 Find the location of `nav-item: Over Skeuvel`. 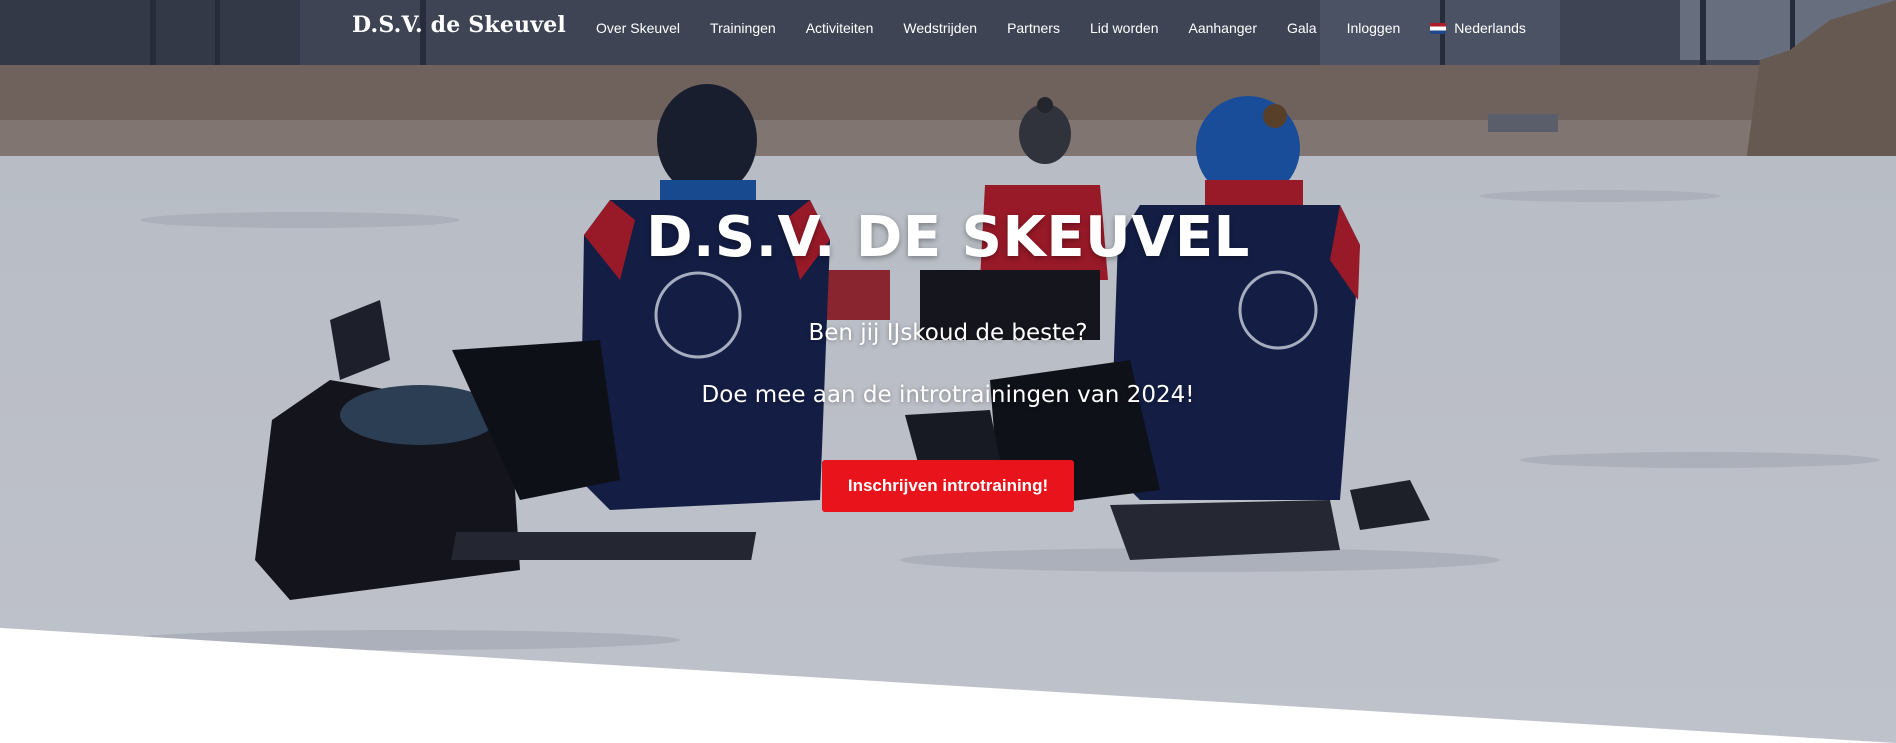

nav-item: Over Skeuvel is located at coordinates (638, 28).